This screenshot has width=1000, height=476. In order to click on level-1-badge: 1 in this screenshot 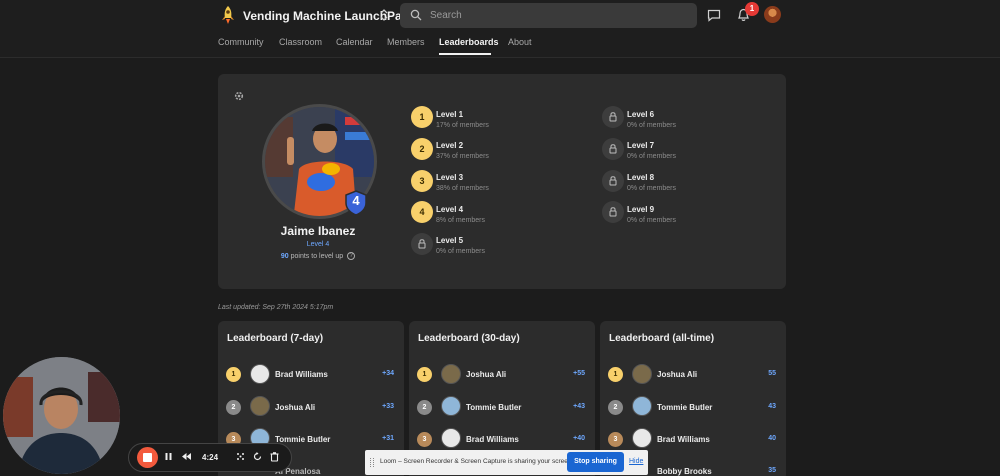, I will do `click(422, 117)`.